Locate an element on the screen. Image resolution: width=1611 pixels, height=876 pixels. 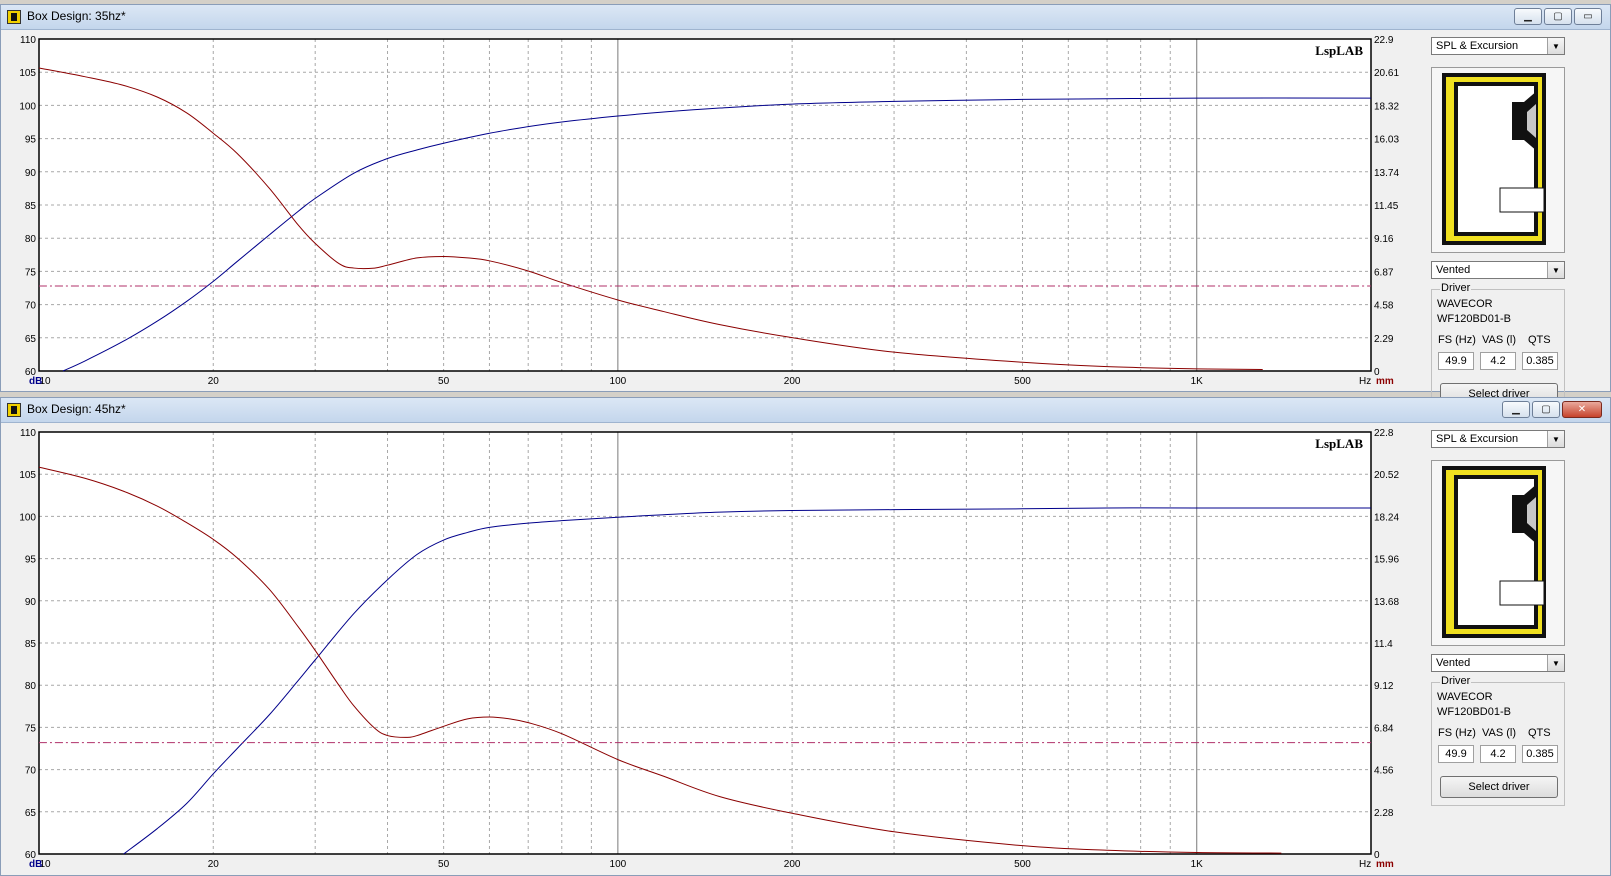
select-driver-button: Select driver is located at coordinates (1499, 787).